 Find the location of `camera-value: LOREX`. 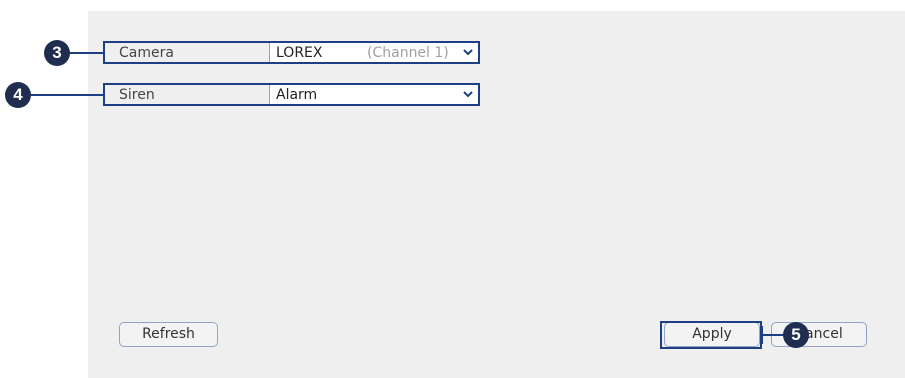

camera-value: LOREX is located at coordinates (299, 53).